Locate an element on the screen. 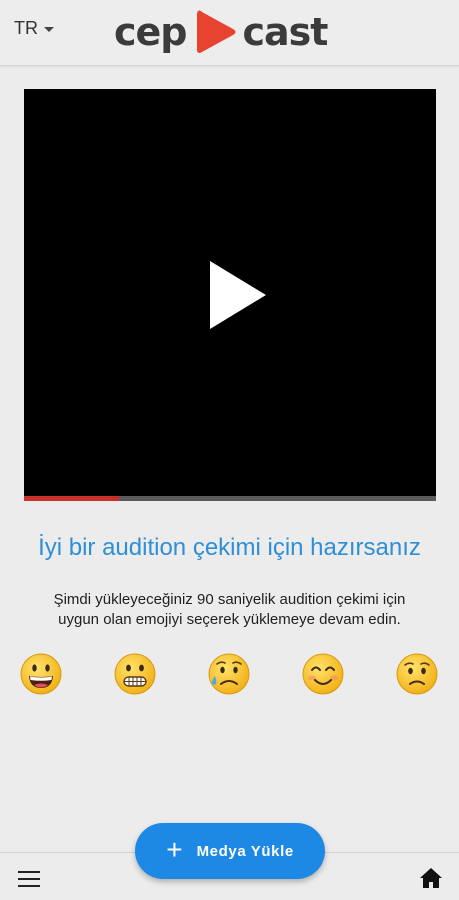  chevron-down-icon is located at coordinates (49, 29).